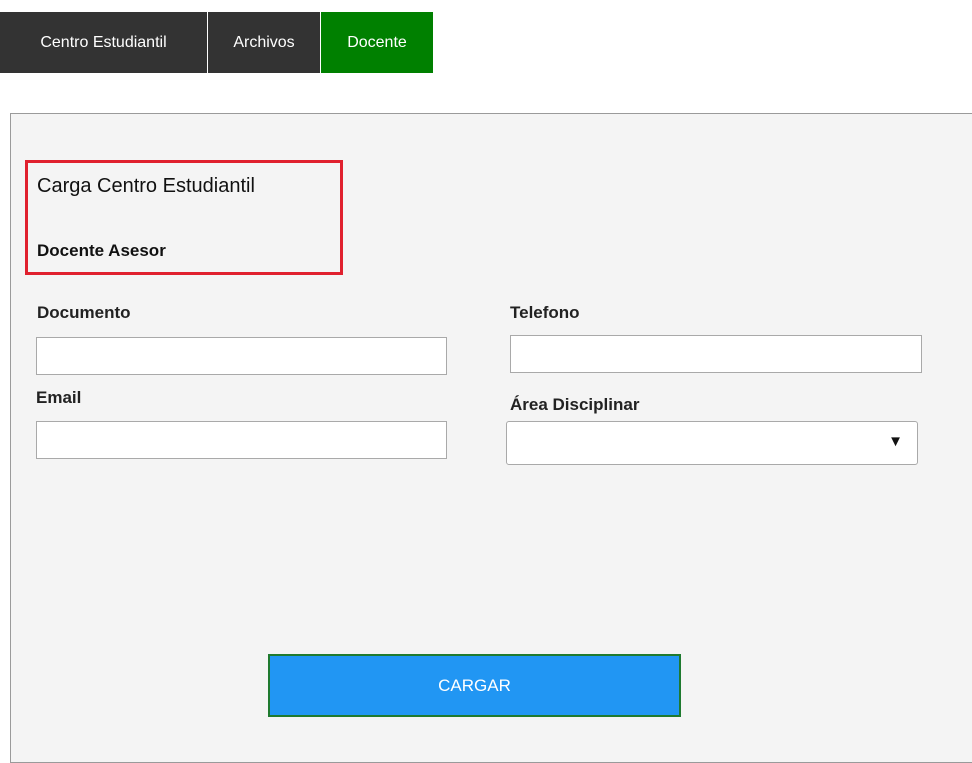 Image resolution: width=972 pixels, height=763 pixels. I want to click on form-subtitle: Docente Asesor, so click(101, 250).